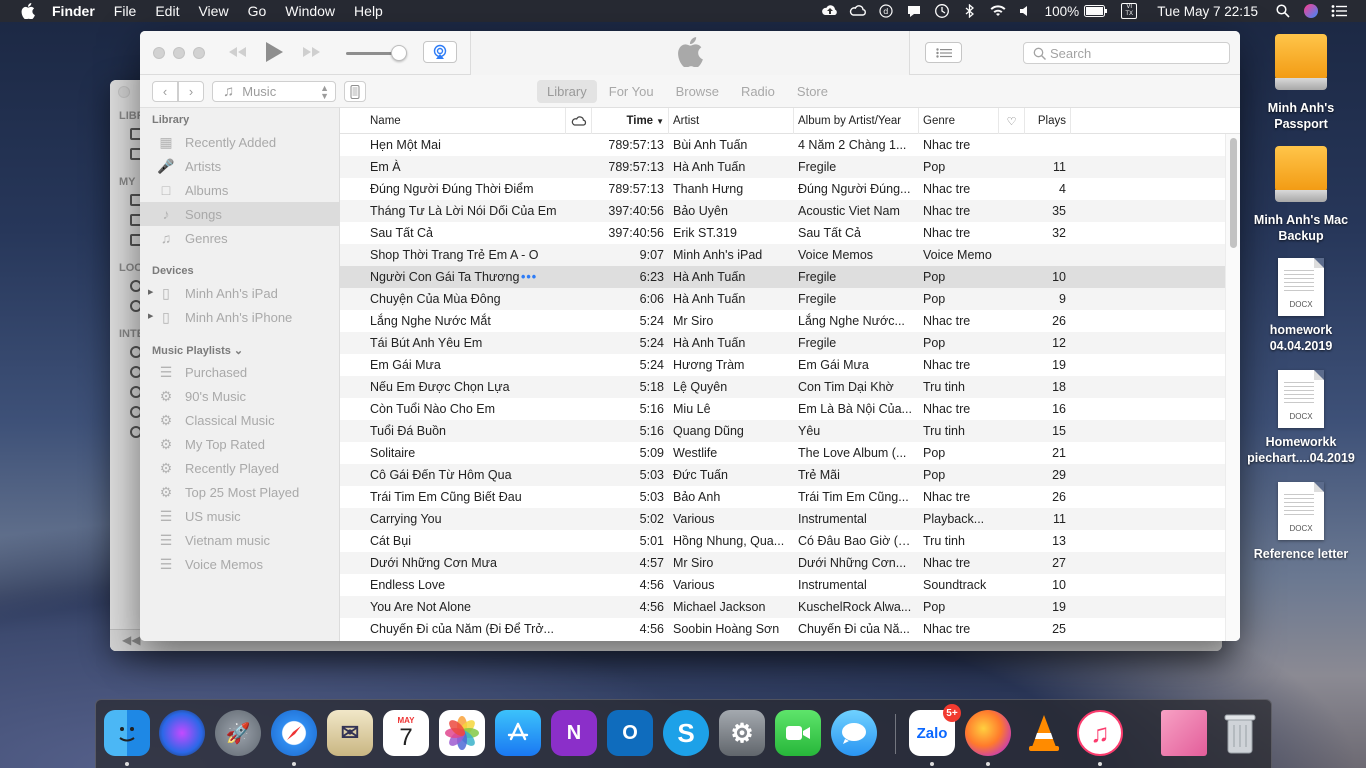  What do you see at coordinates (131, 640) in the screenshot?
I see `finder-rewind-icon: ◀◀` at bounding box center [131, 640].